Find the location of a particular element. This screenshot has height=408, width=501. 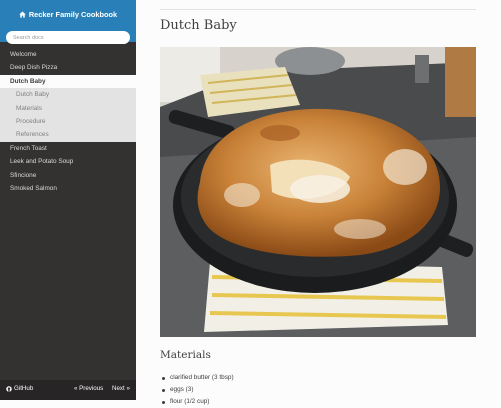

breadcrumb-divider is located at coordinates (318, 9).